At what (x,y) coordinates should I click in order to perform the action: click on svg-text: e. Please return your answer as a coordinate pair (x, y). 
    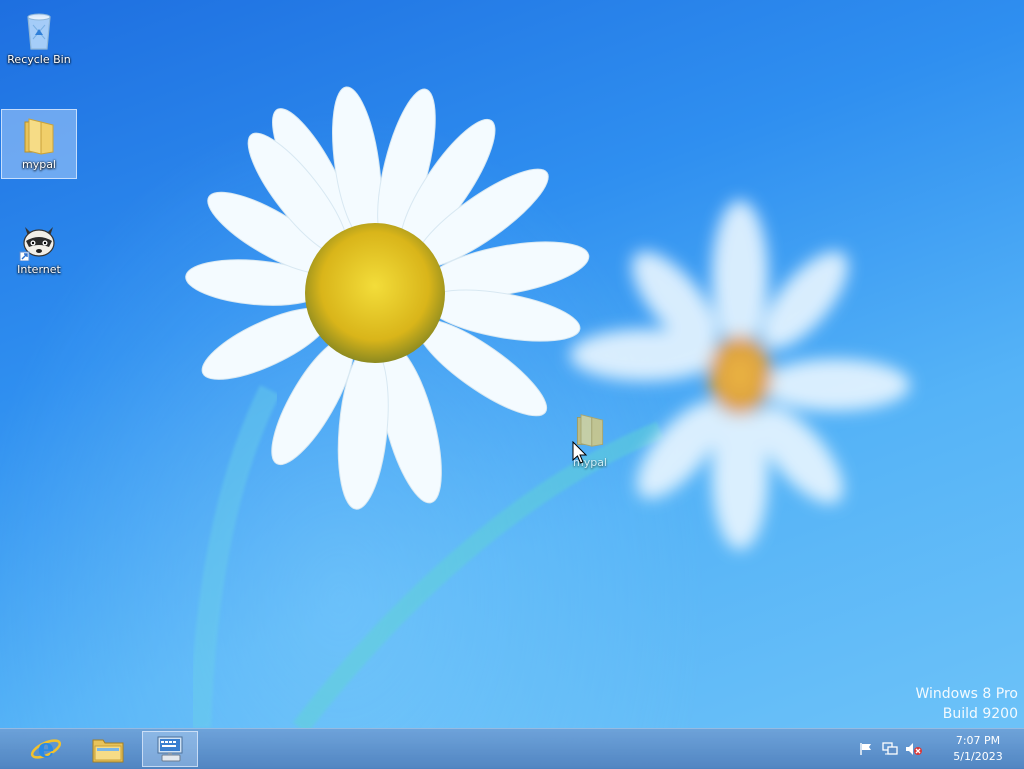
    Looking at the image, I should click on (46, 749).